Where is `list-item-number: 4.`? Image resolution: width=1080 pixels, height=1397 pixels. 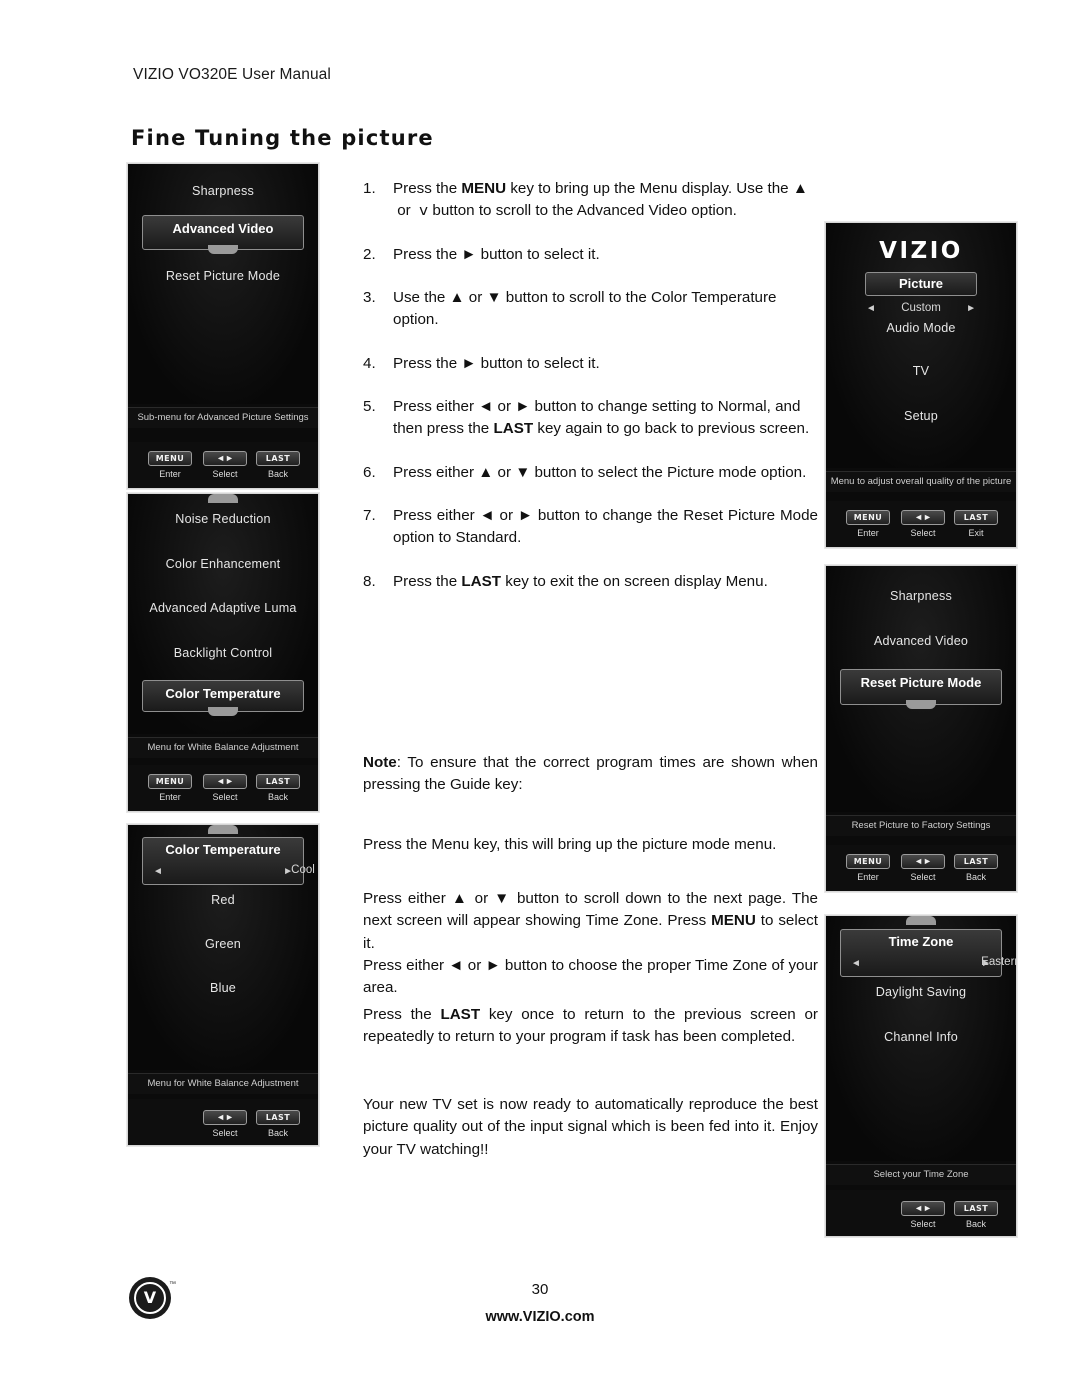
list-item-number: 4. is located at coordinates (369, 363).